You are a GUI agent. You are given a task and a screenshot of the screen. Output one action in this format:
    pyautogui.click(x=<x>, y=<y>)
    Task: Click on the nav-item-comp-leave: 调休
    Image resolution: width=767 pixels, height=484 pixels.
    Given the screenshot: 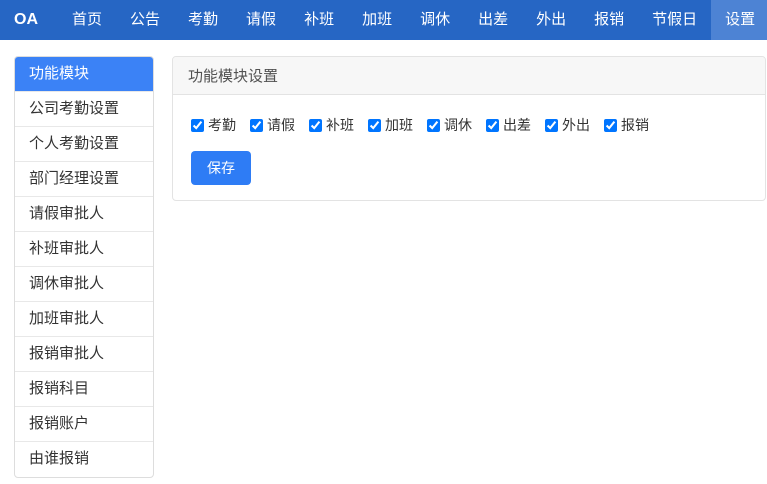 What is the action you would take?
    pyautogui.click(x=435, y=20)
    